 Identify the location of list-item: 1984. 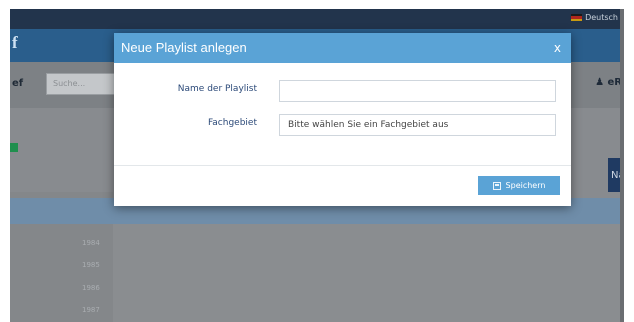
(91, 243).